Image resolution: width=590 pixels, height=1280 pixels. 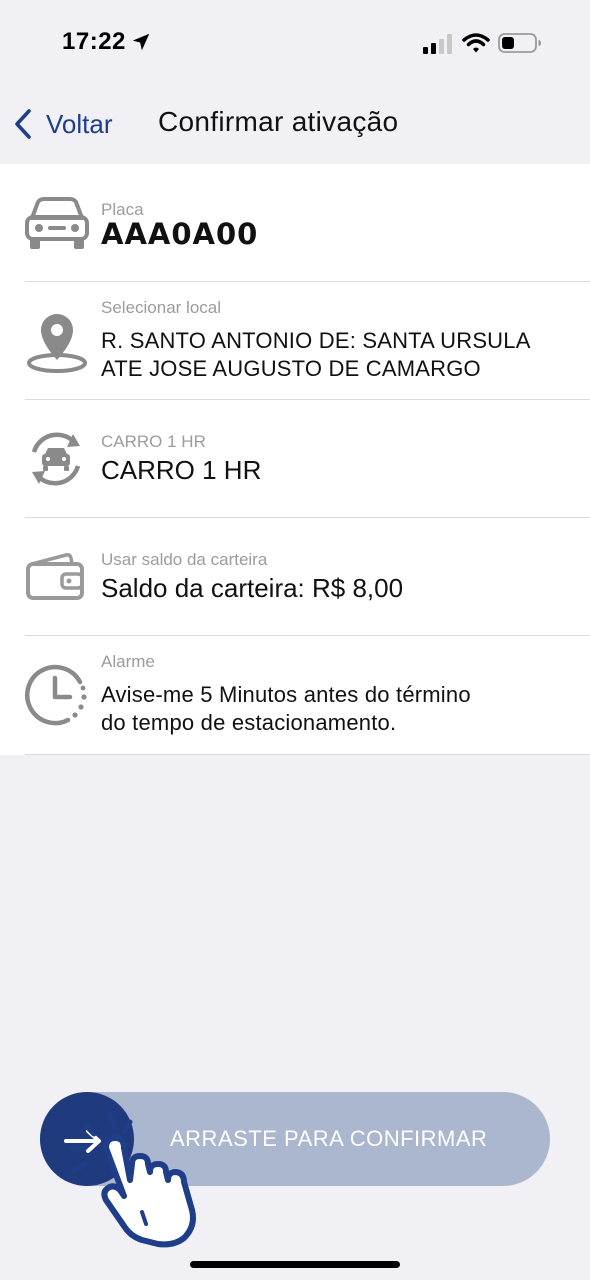 I want to click on cellular-signal-icon, so click(x=437, y=44).